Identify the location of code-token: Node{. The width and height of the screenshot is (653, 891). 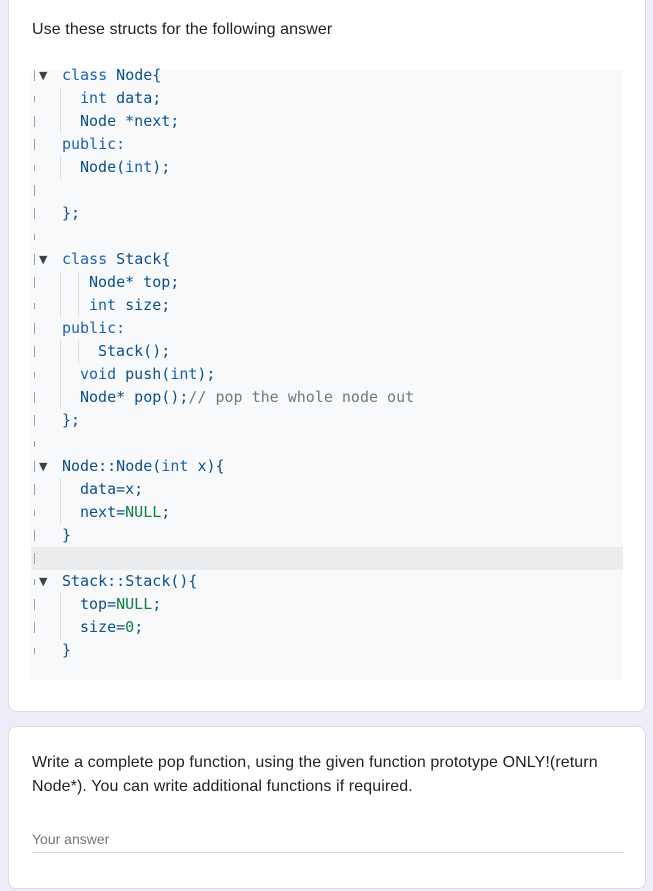
(134, 75).